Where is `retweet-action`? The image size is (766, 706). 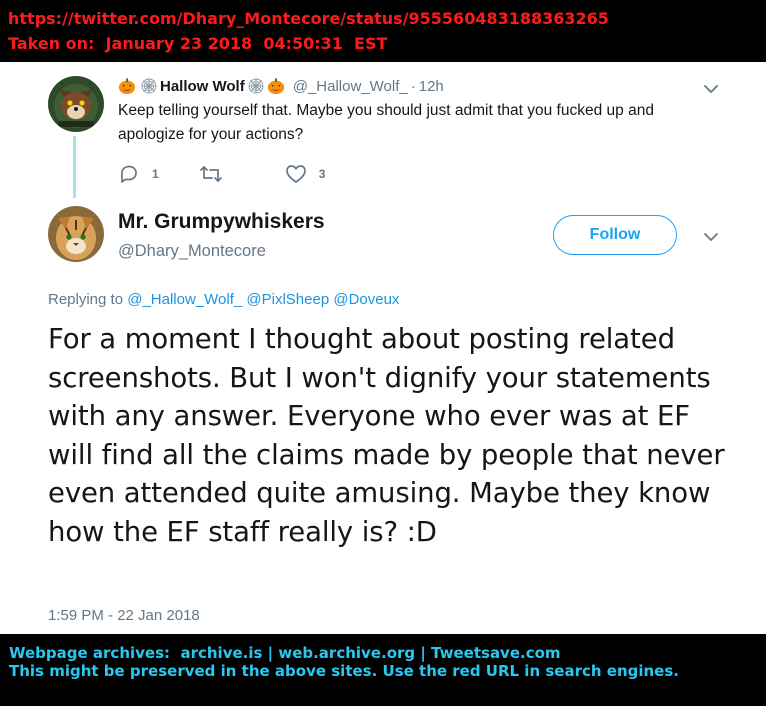 retweet-action is located at coordinates (215, 174).